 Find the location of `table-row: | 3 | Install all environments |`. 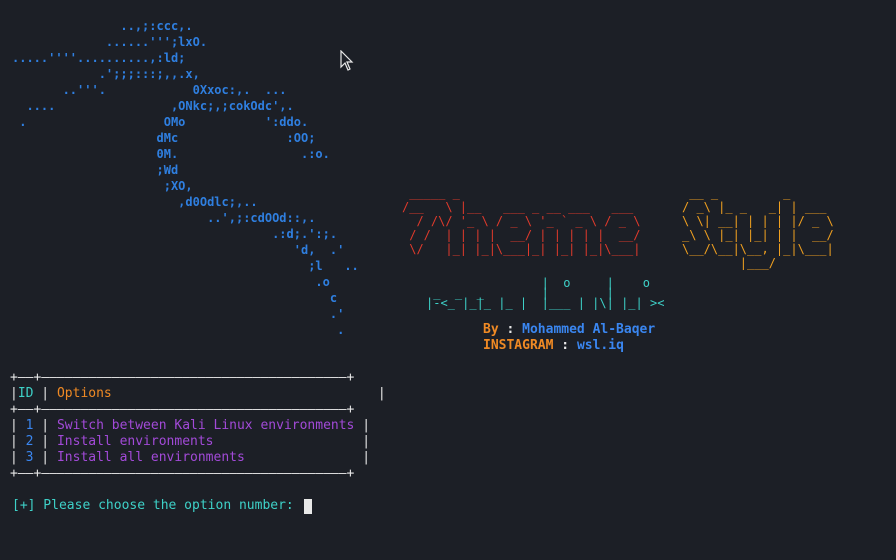

table-row: | 3 | Install all environments | is located at coordinates (198, 458).